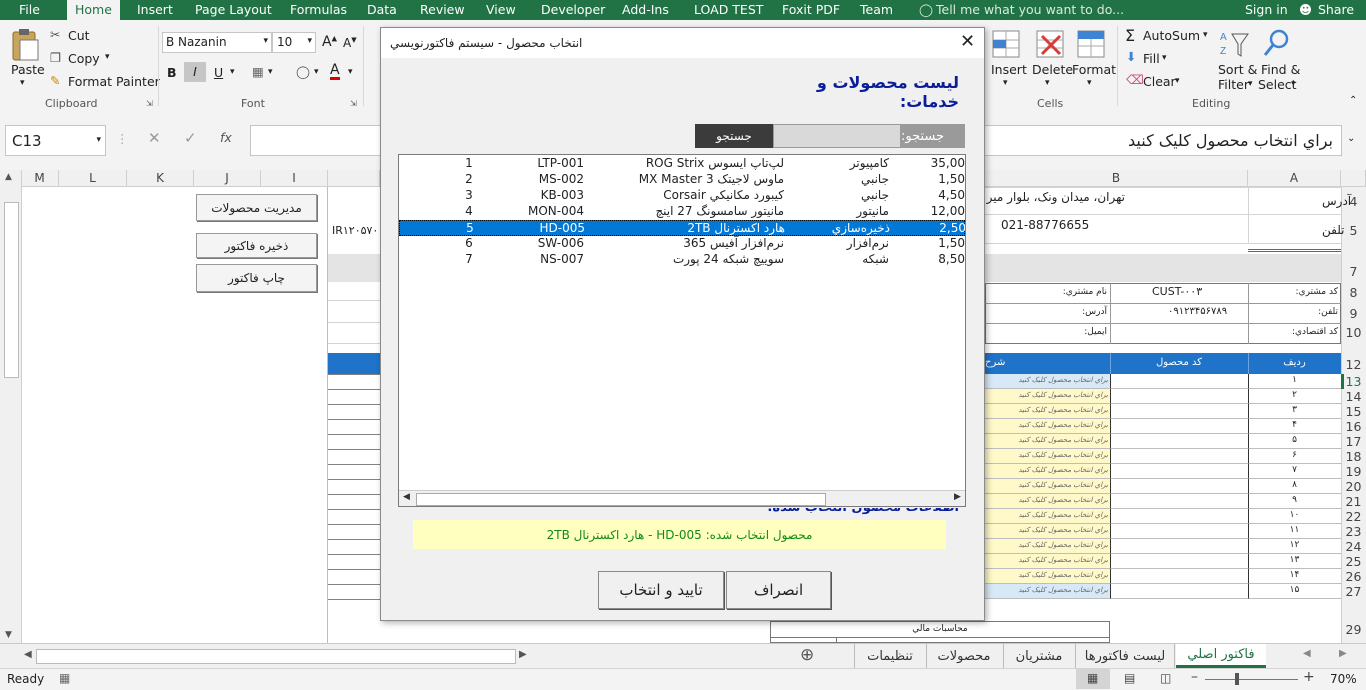 The image size is (1366, 690). Describe the element at coordinates (154, 138) in the screenshot. I see `cancel-icon: ✕` at that location.